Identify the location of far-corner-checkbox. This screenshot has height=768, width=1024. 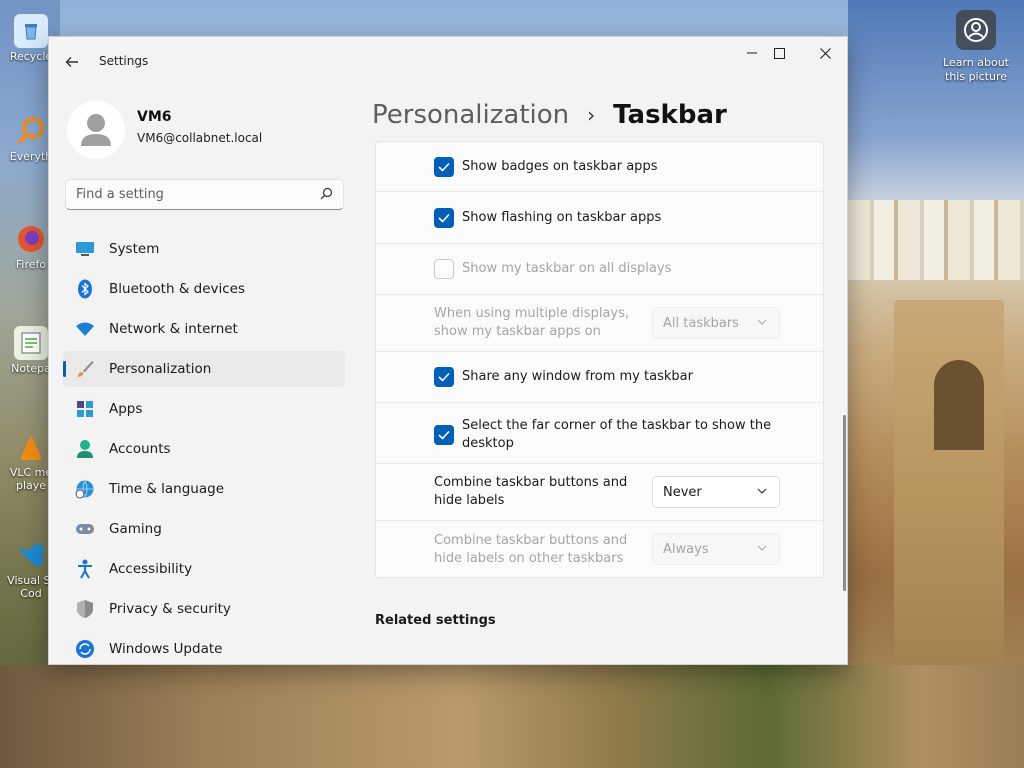
(444, 435).